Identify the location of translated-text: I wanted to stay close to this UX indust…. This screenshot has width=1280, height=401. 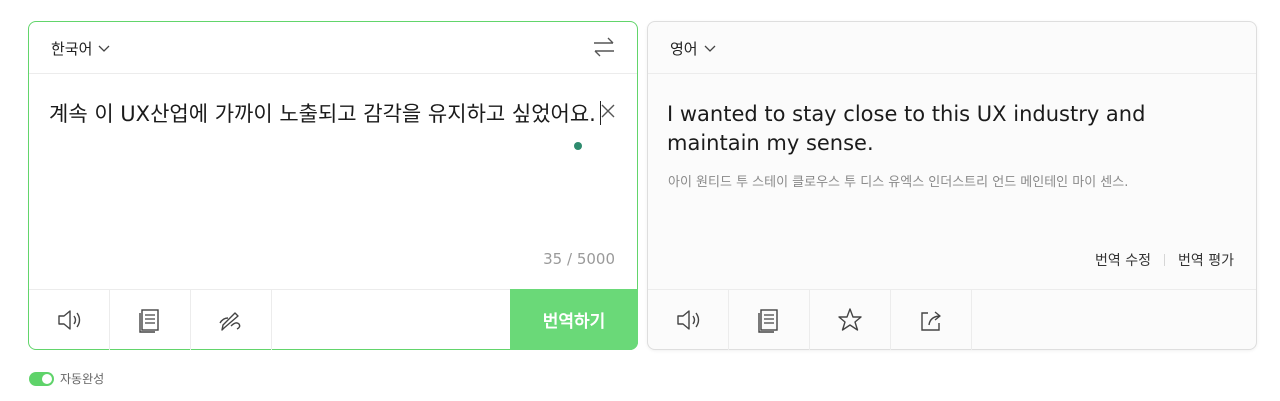
(906, 128).